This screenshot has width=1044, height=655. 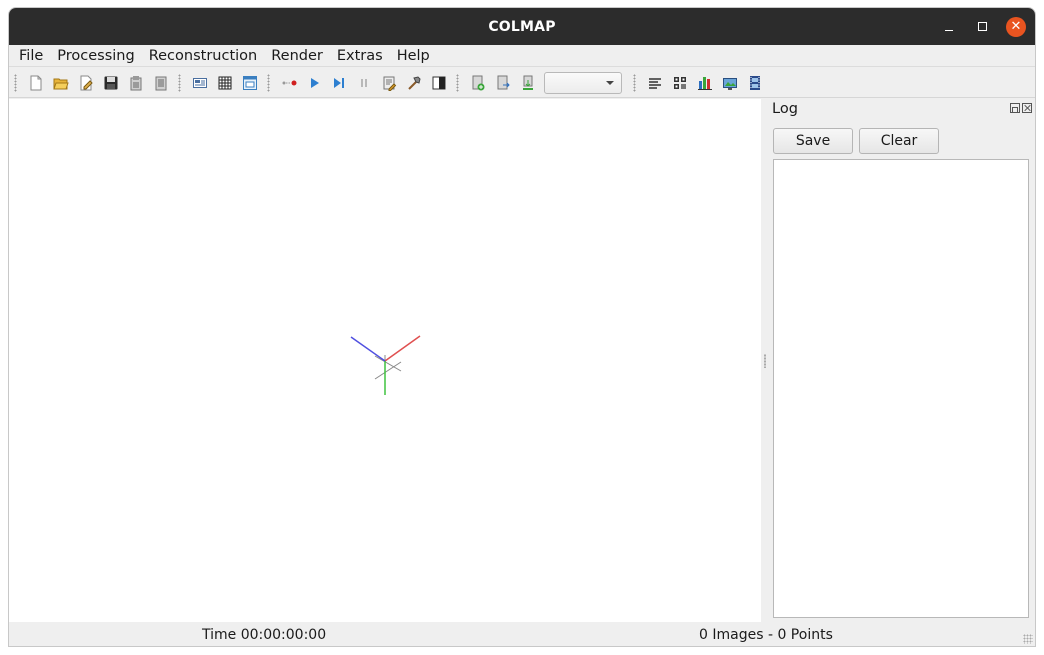 I want to click on export-model-icon, so click(x=160, y=83).